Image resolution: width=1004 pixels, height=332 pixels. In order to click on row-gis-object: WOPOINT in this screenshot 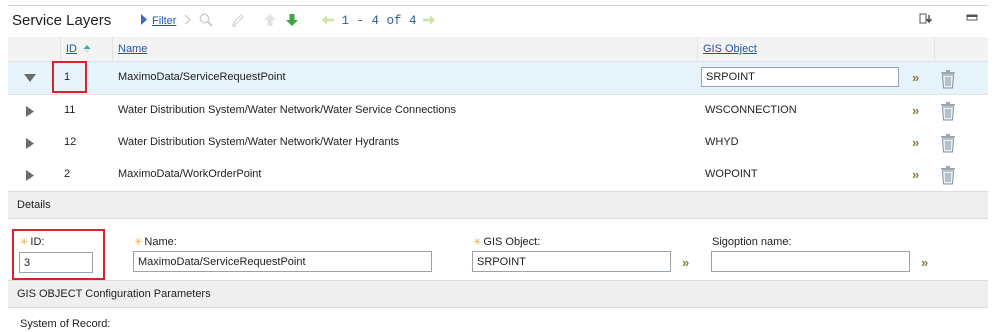, I will do `click(731, 174)`.